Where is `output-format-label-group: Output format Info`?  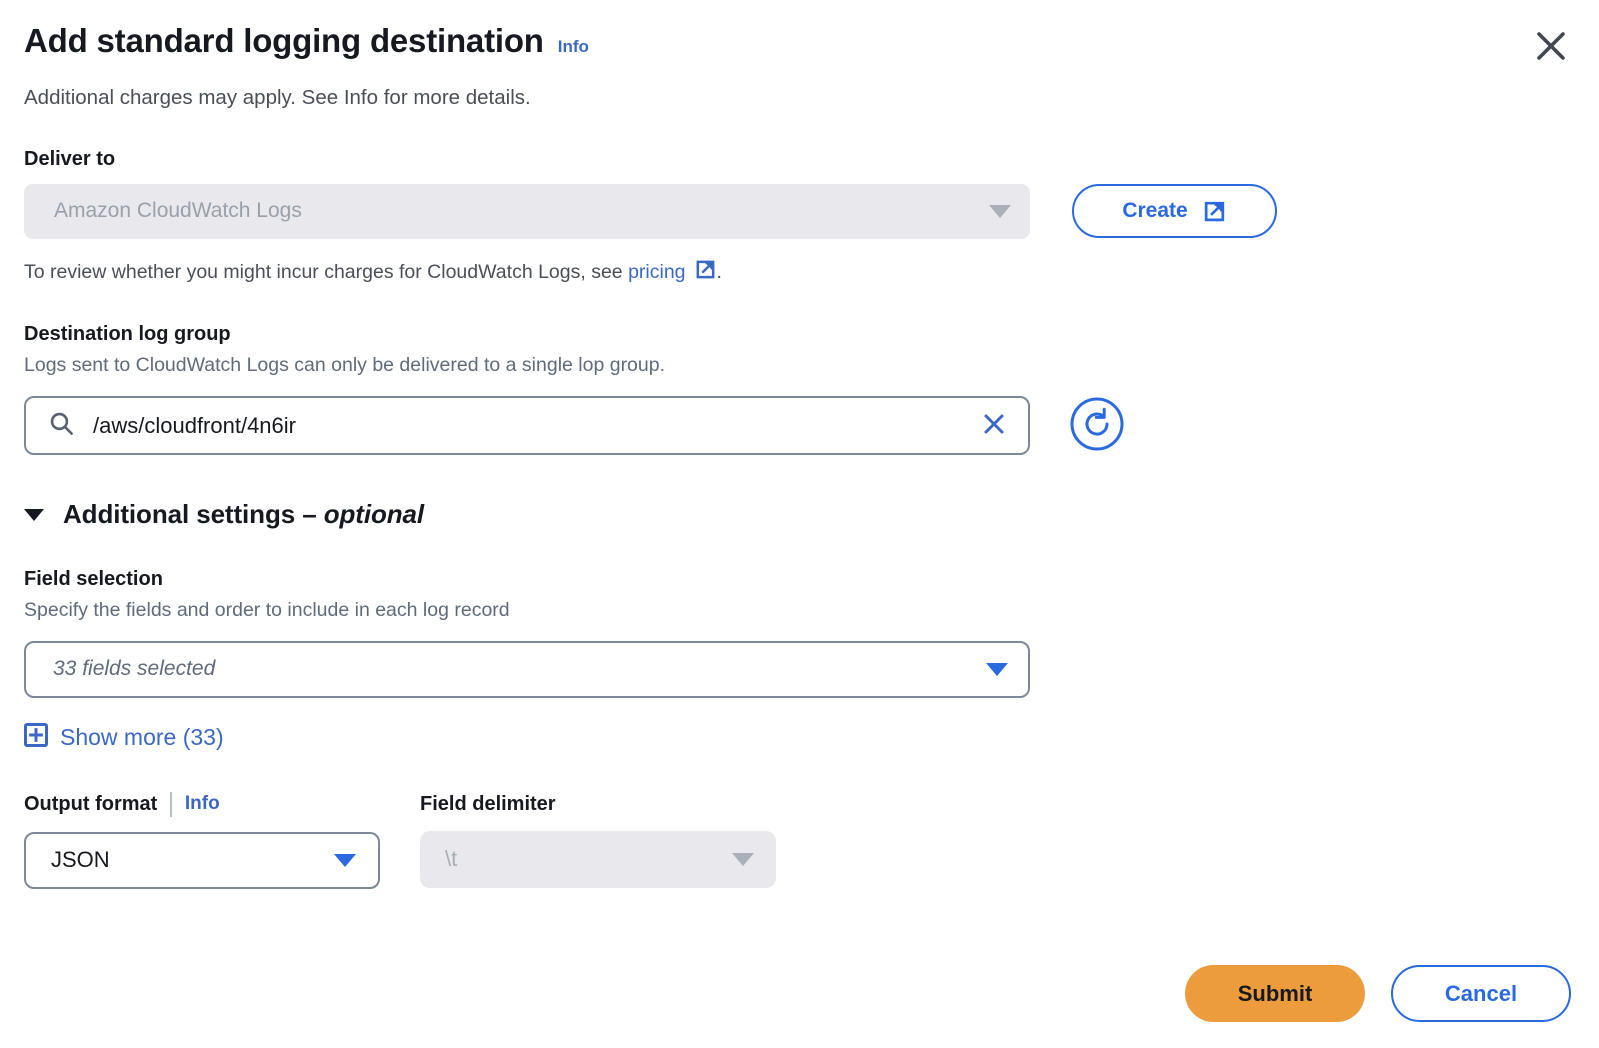
output-format-label-group: Output format Info is located at coordinates (202, 804).